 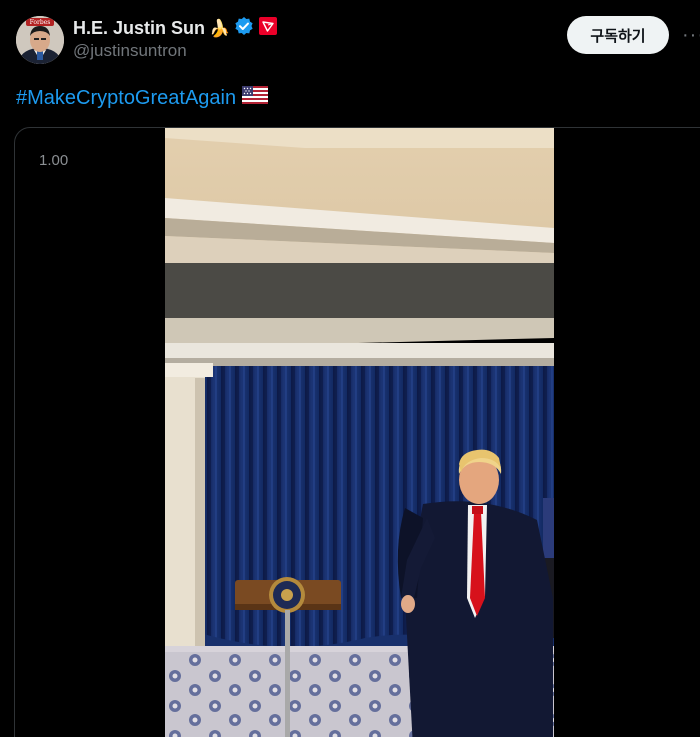 What do you see at coordinates (126, 98) in the screenshot?
I see `hashtag-link: #MakeCryptoGreatAgain` at bounding box center [126, 98].